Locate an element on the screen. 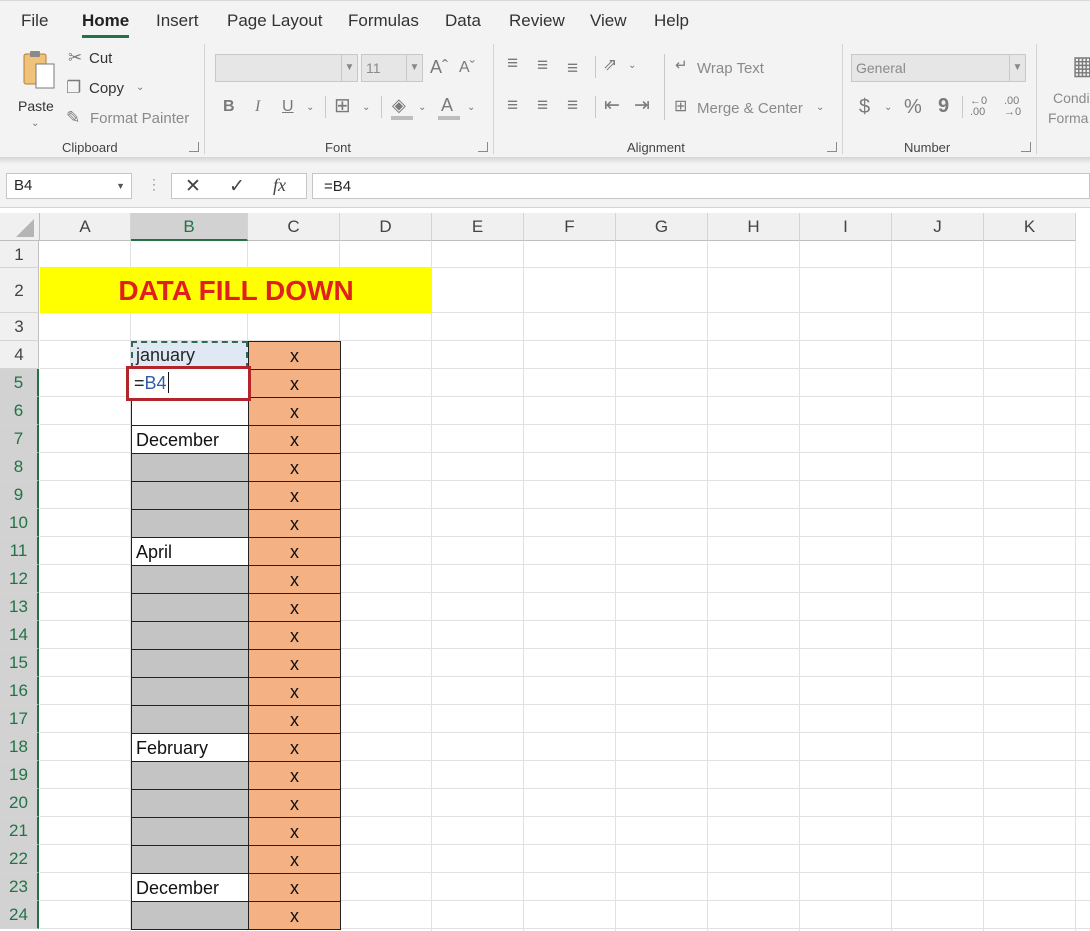  bold-icon: B is located at coordinates (229, 107).